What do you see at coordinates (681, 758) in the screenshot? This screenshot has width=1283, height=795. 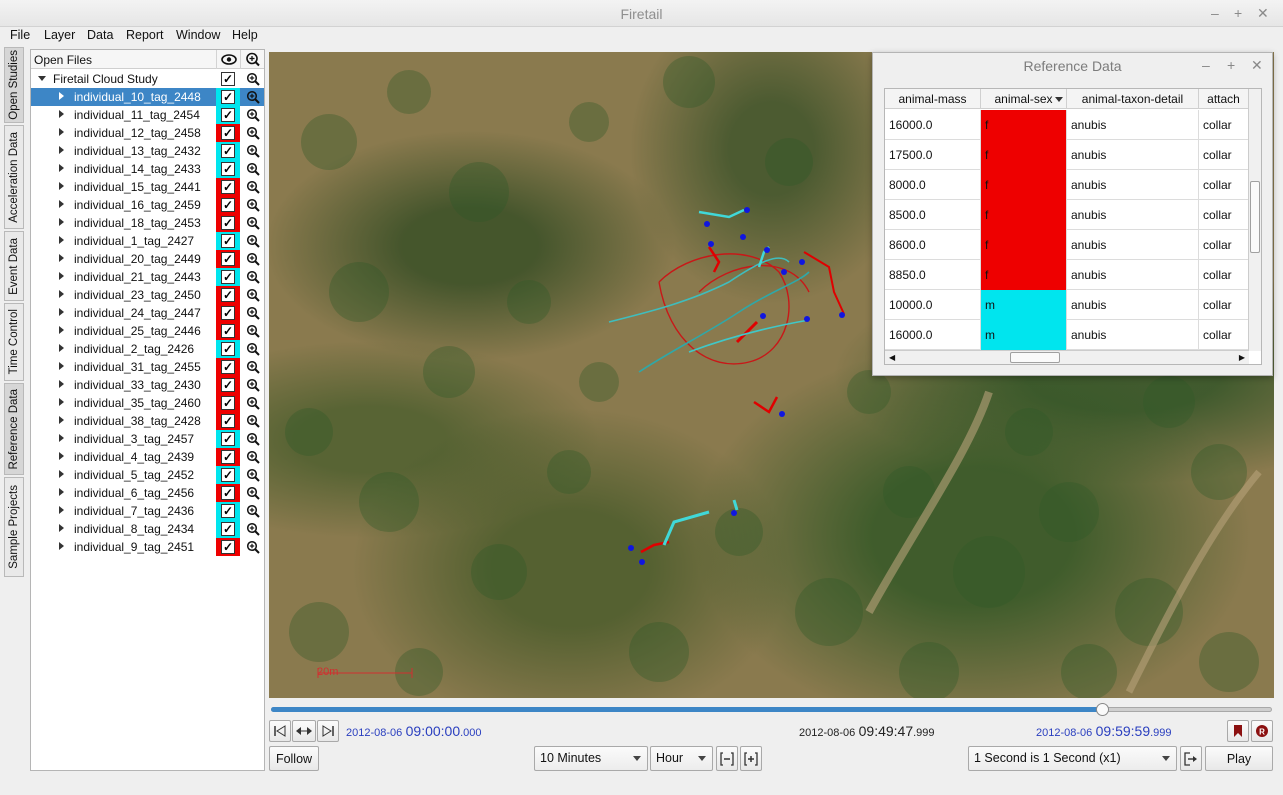 I see `time-unit-select: Hour` at bounding box center [681, 758].